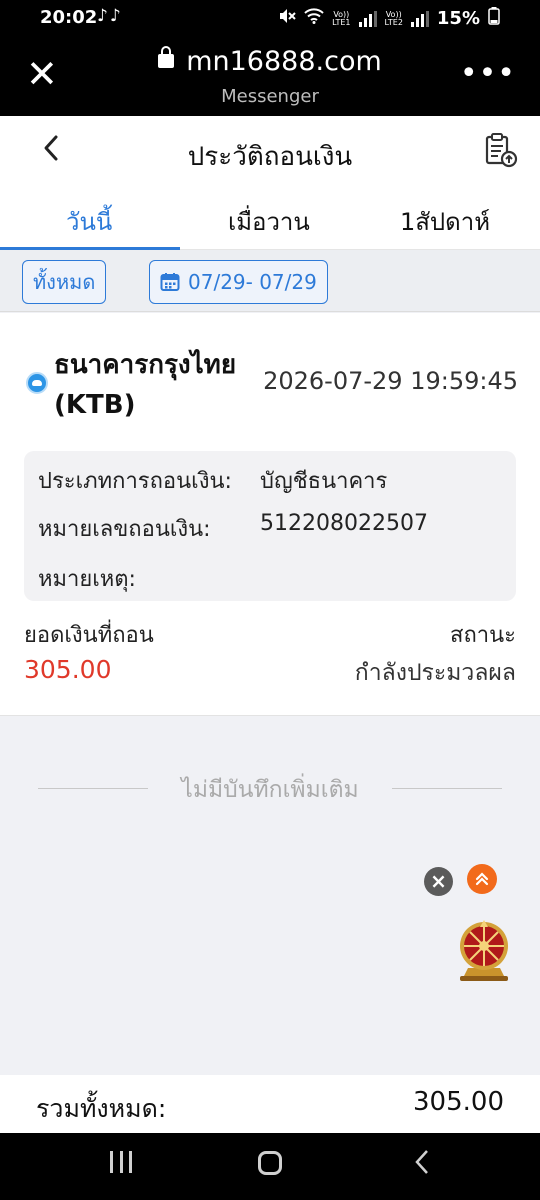 Image resolution: width=540 pixels, height=1200 pixels. I want to click on withdraw-number-label: หมายเลขถอนเงิน:, so click(124, 529).